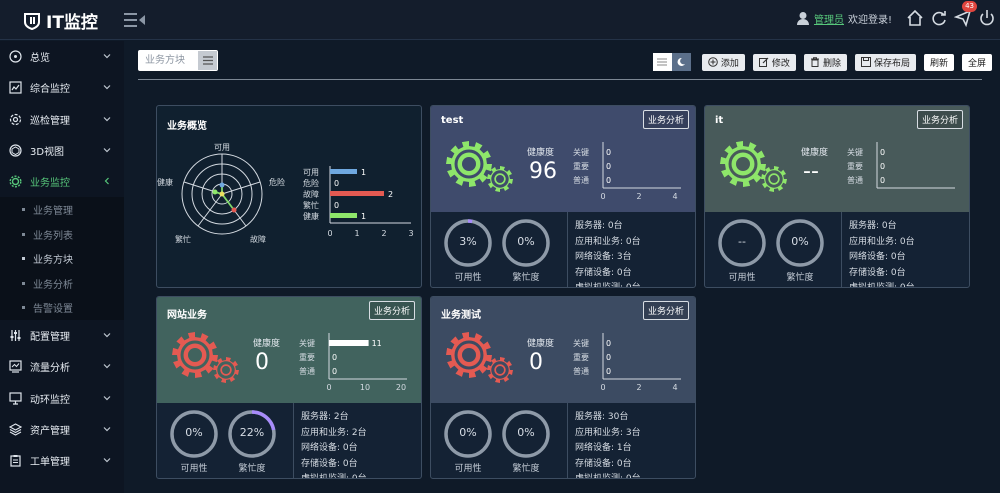 Image resolution: width=1000 pixels, height=493 pixels. What do you see at coordinates (357, 193) in the screenshot?
I see `overview-bar` at bounding box center [357, 193].